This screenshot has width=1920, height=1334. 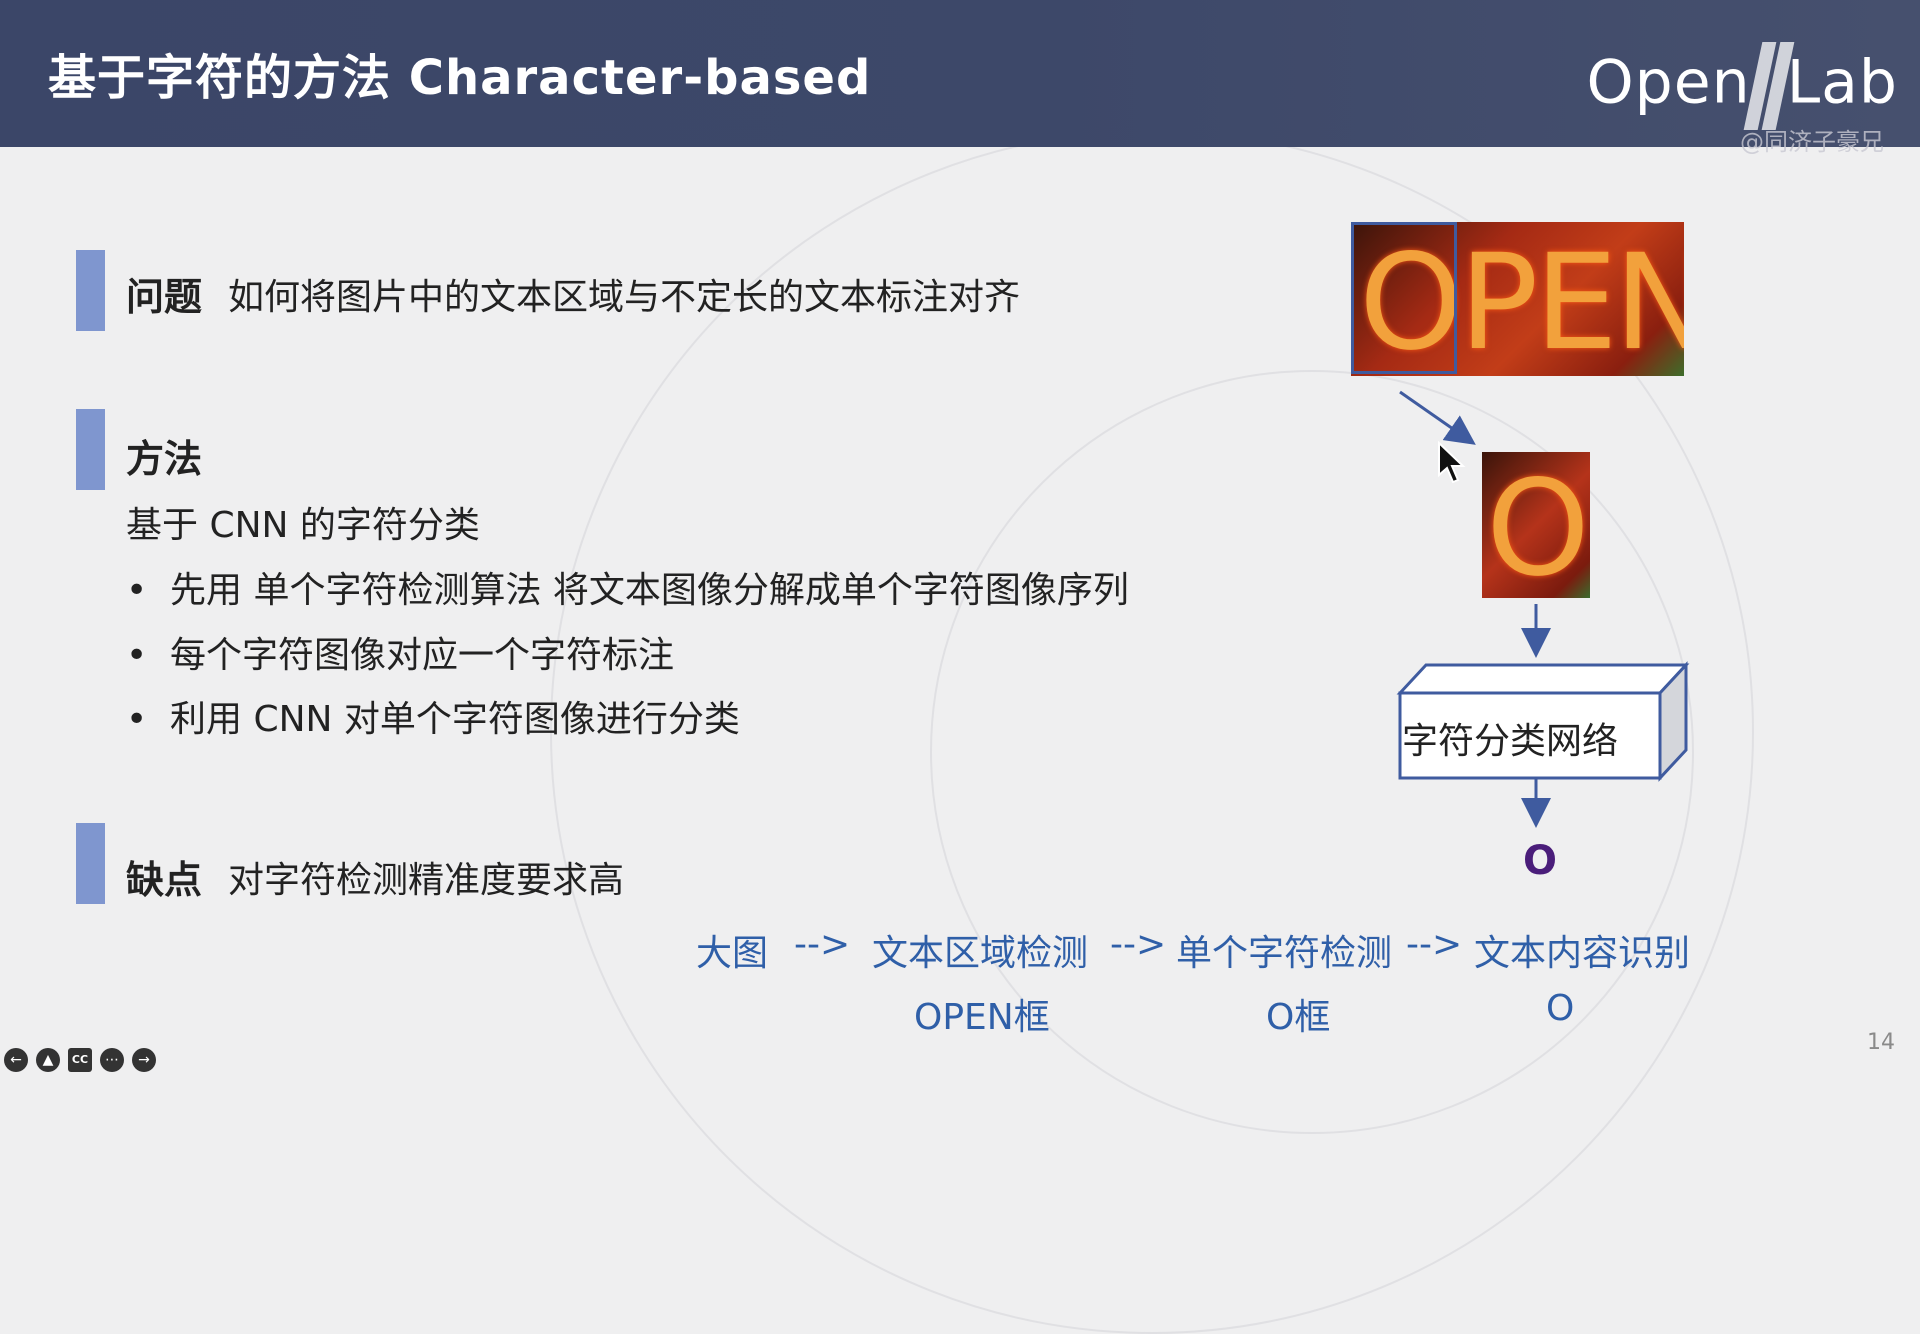 What do you see at coordinates (1540, 861) in the screenshot?
I see `output-label: O` at bounding box center [1540, 861].